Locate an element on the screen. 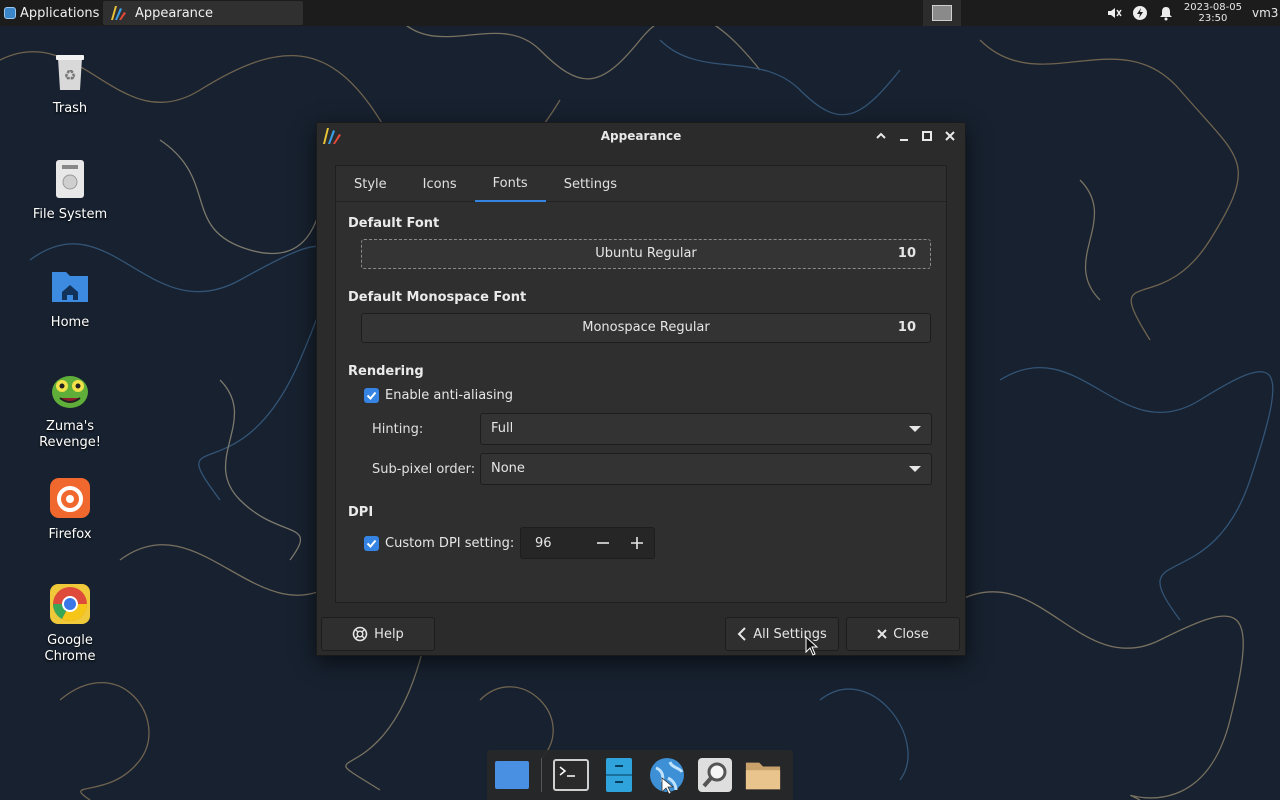 This screenshot has width=1280, height=800. dock-search is located at coordinates (715, 775).